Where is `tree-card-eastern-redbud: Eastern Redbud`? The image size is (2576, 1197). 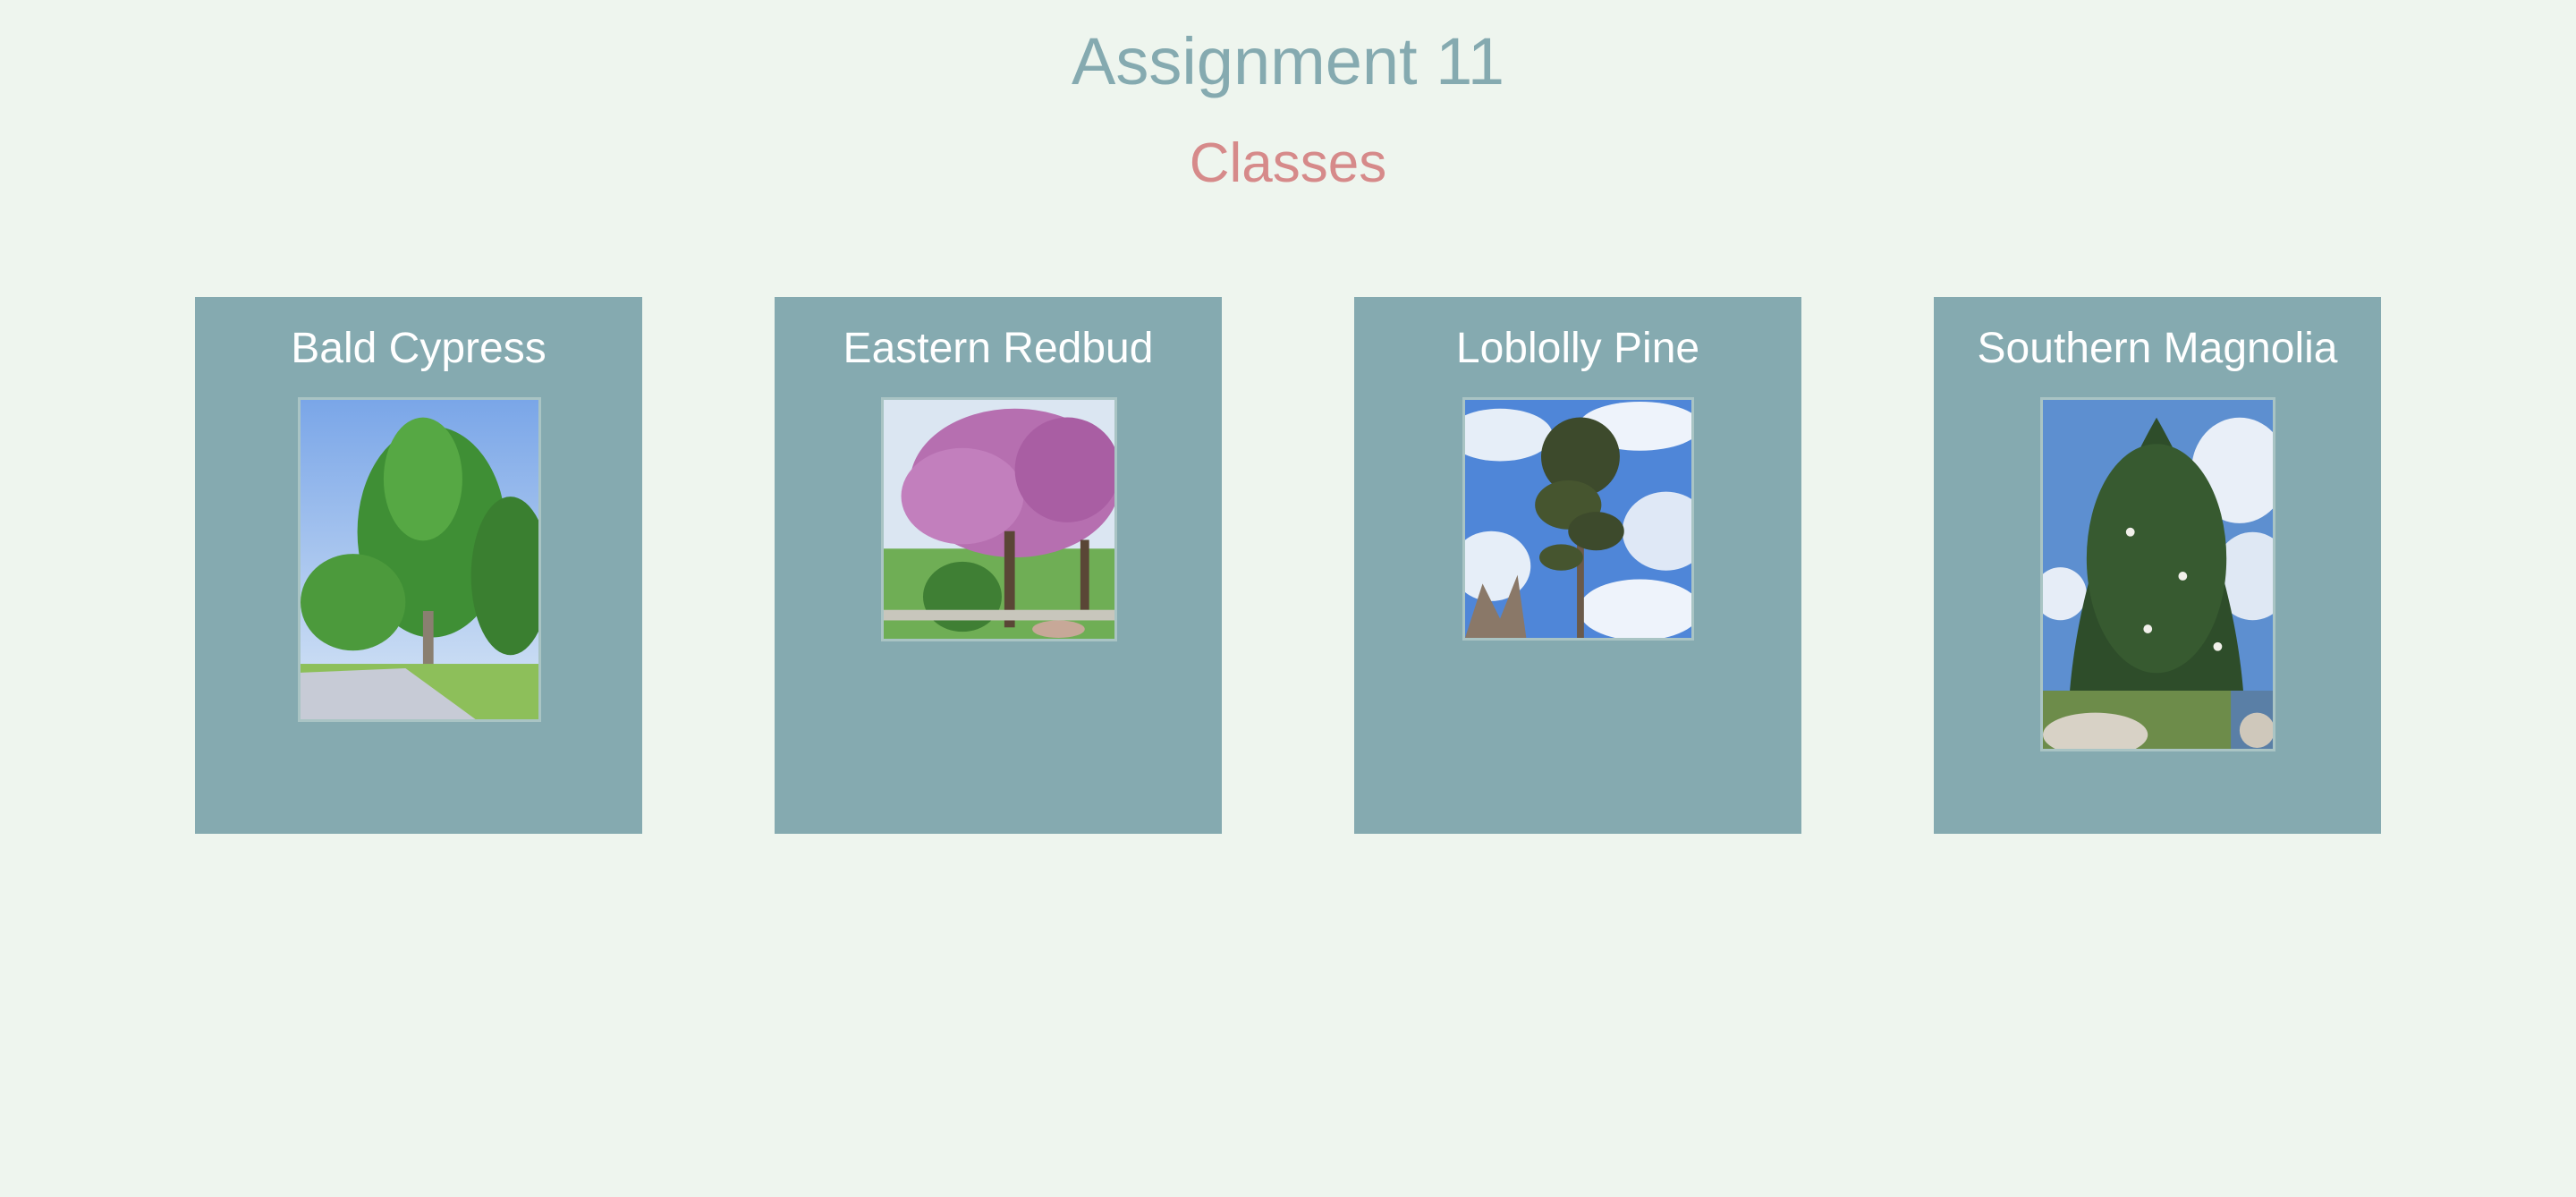
tree-card-eastern-redbud: Eastern Redbud is located at coordinates (998, 566).